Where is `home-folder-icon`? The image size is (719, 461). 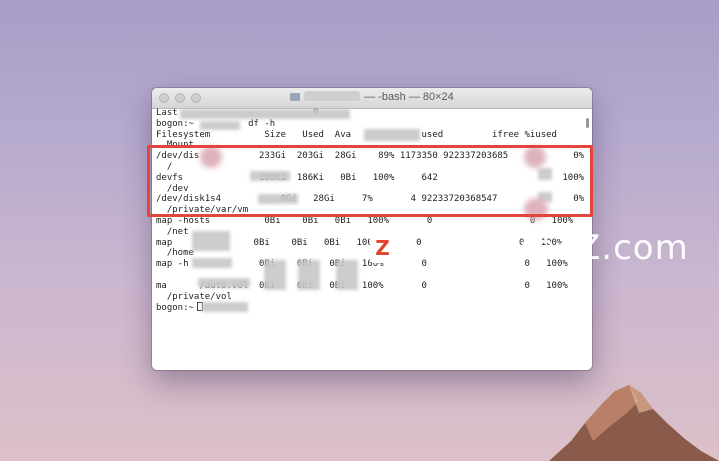 home-folder-icon is located at coordinates (295, 97).